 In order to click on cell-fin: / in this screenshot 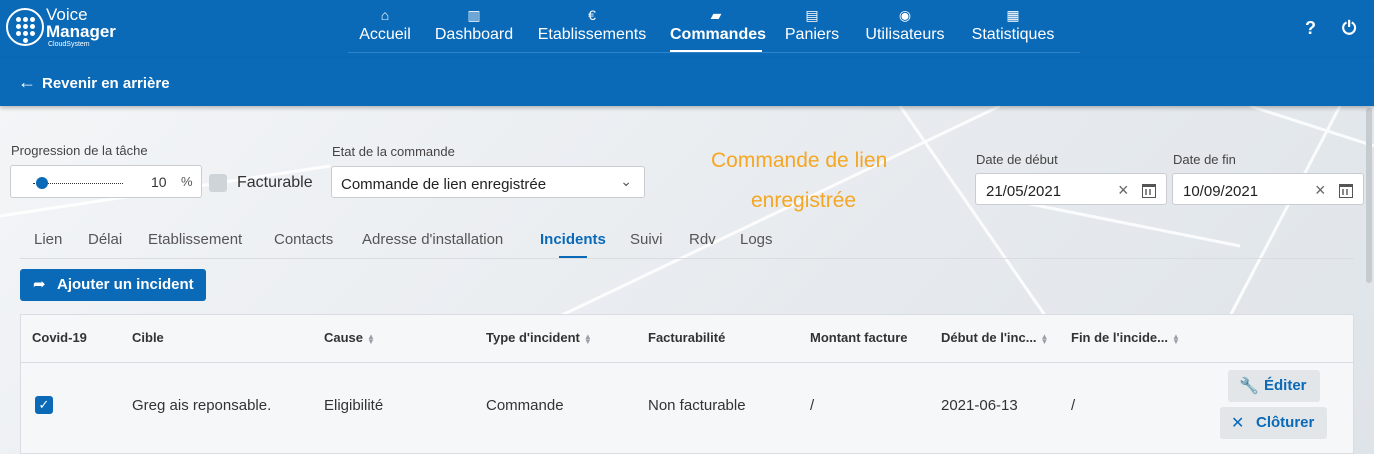, I will do `click(1073, 405)`.